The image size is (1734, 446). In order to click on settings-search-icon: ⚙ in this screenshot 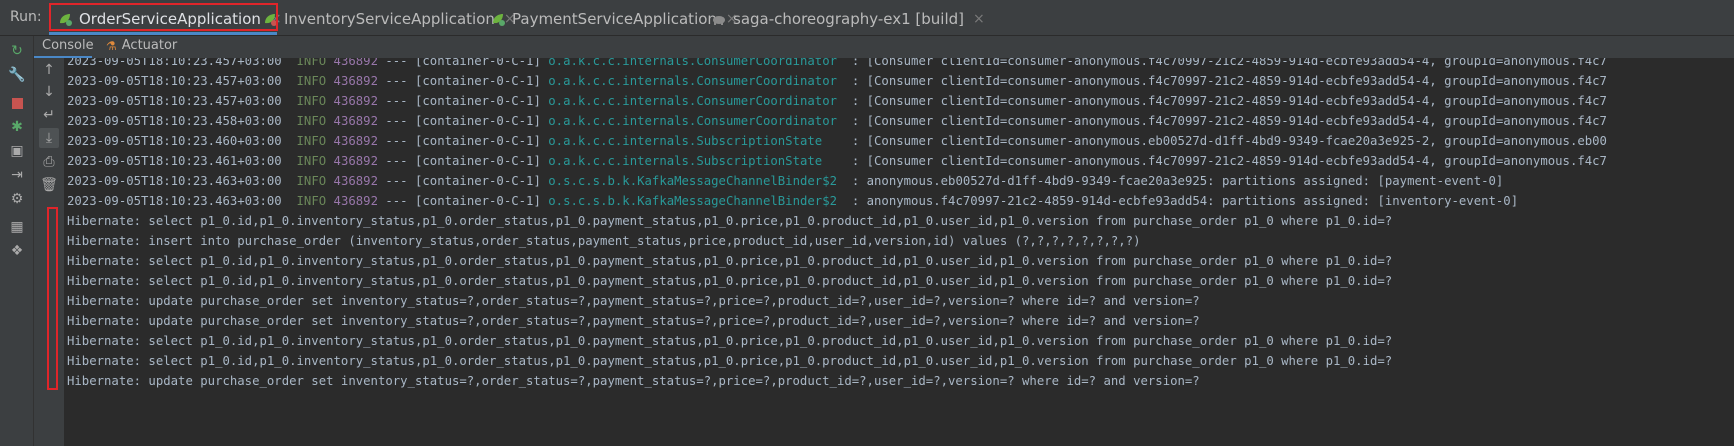, I will do `click(17, 199)`.